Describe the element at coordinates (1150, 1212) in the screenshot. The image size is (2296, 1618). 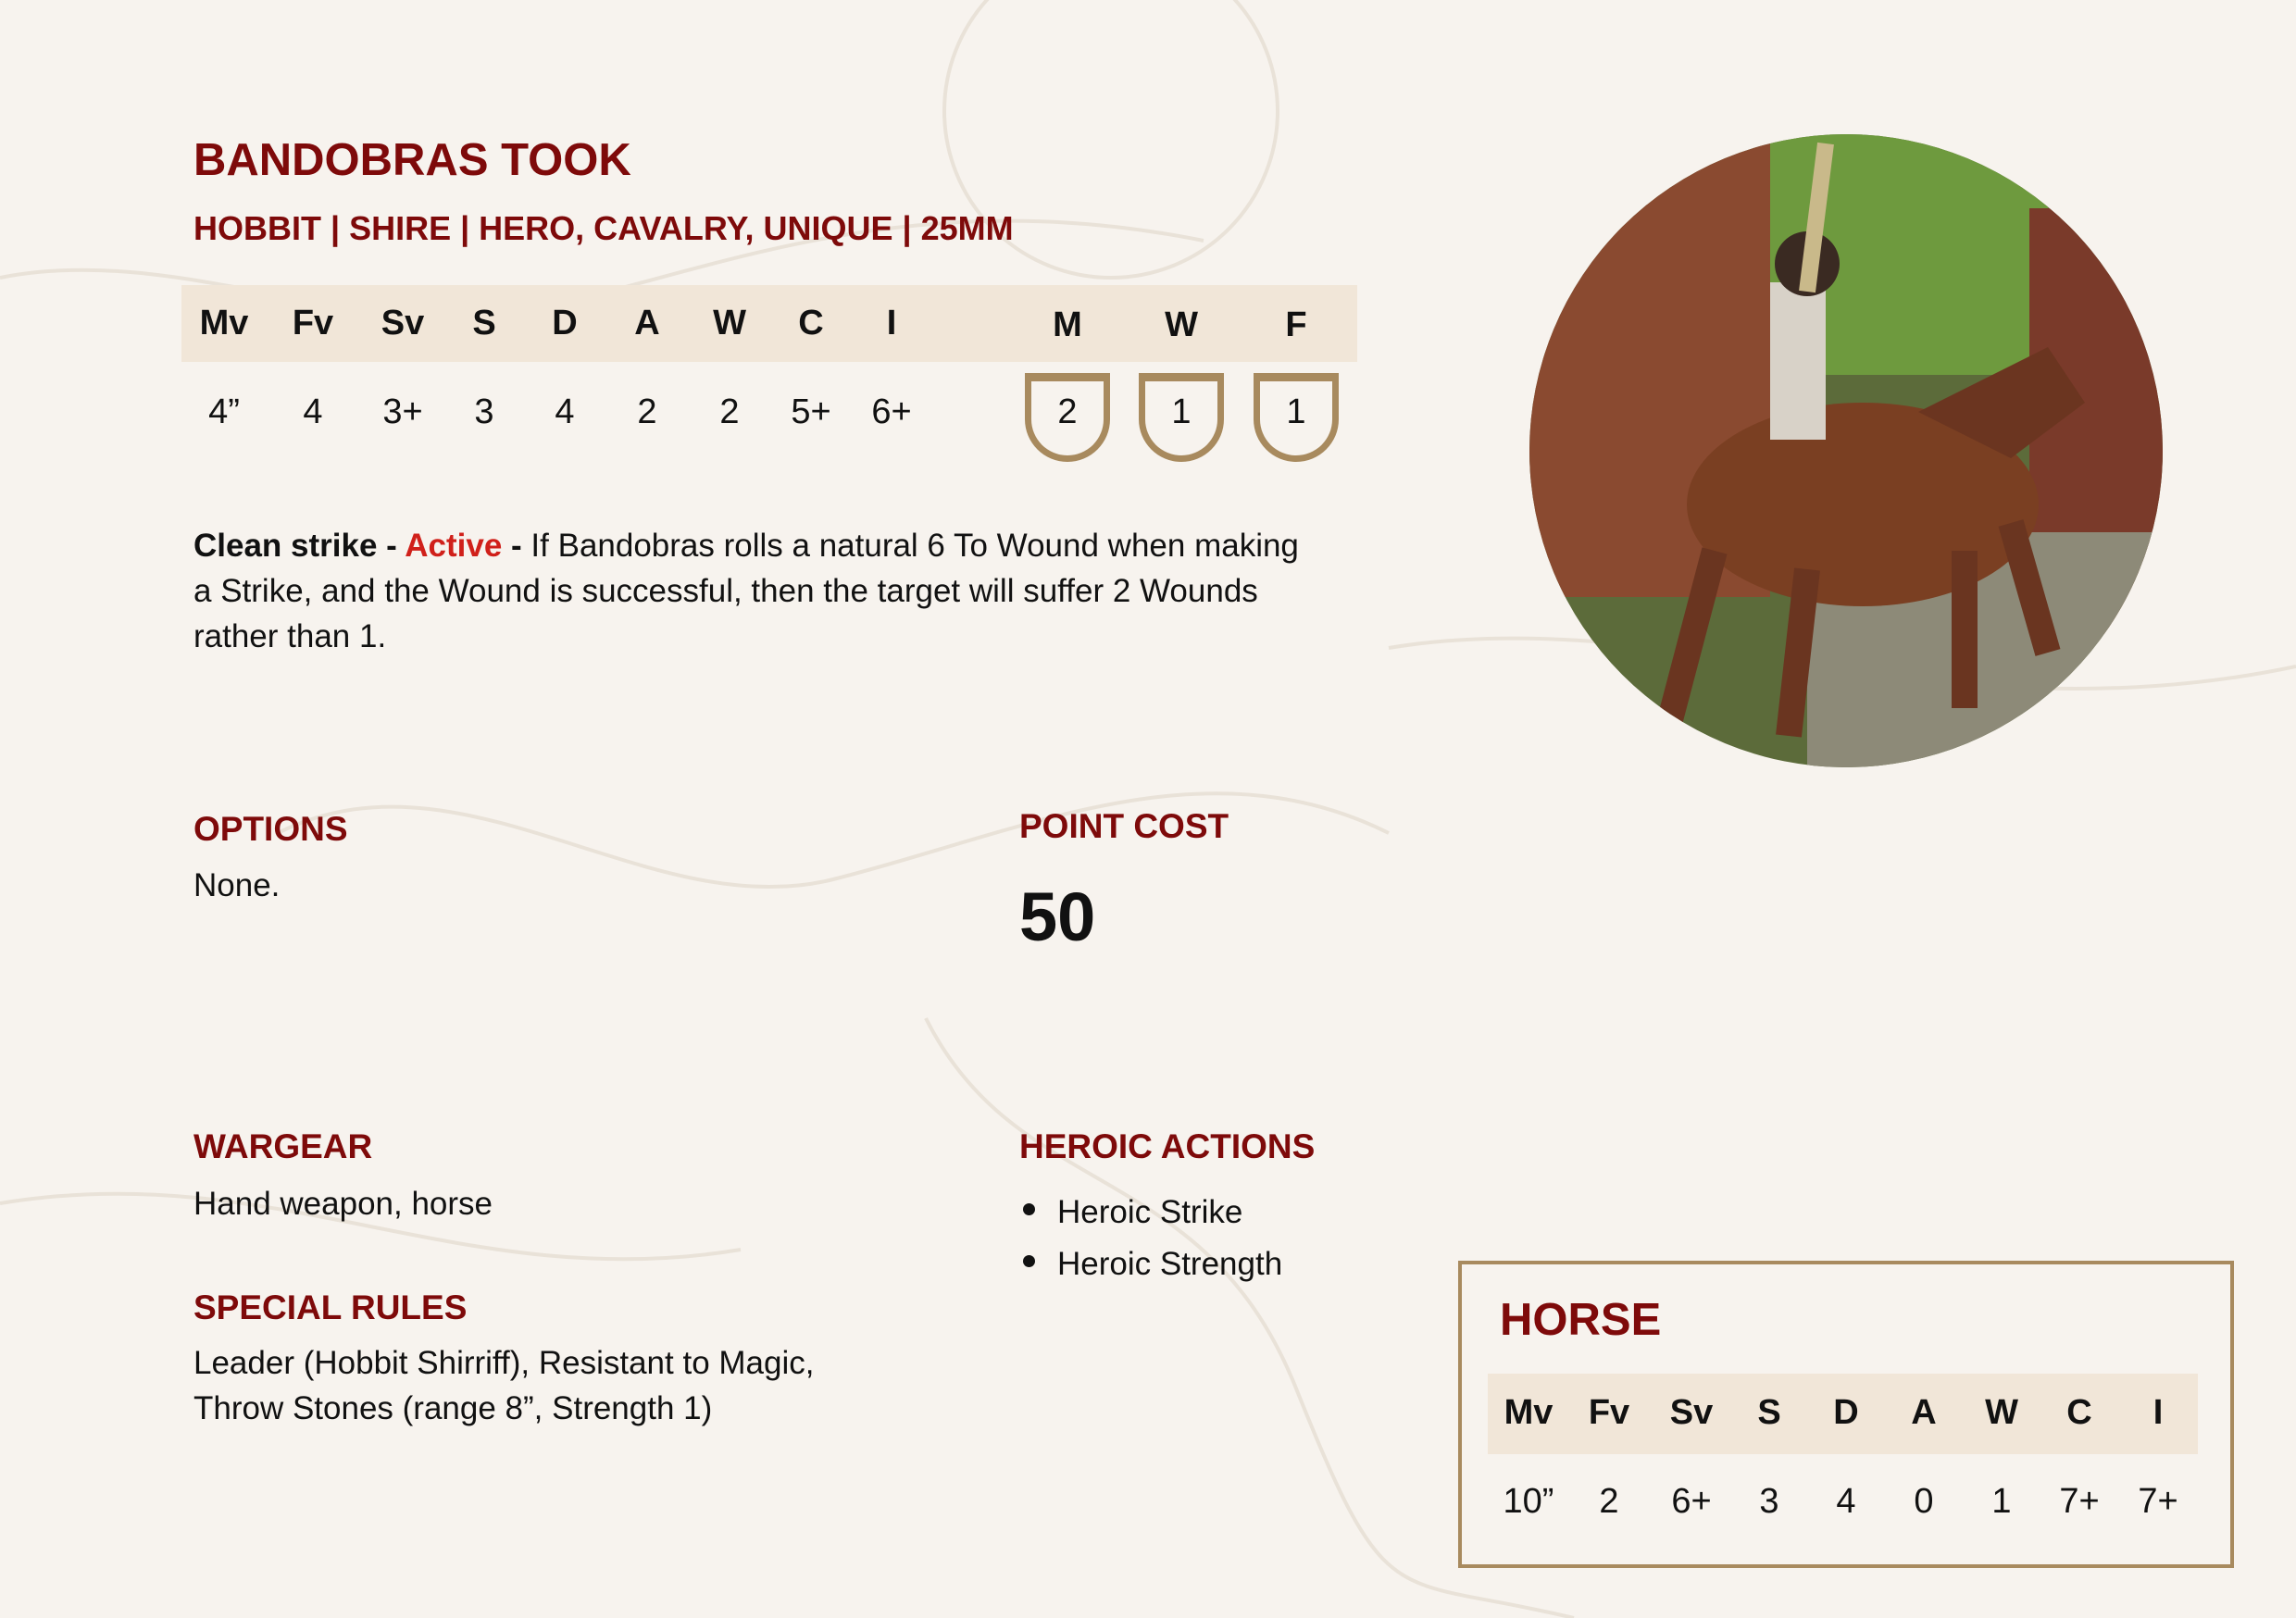
I see `heroic-action-item: Heroic Strike` at that location.